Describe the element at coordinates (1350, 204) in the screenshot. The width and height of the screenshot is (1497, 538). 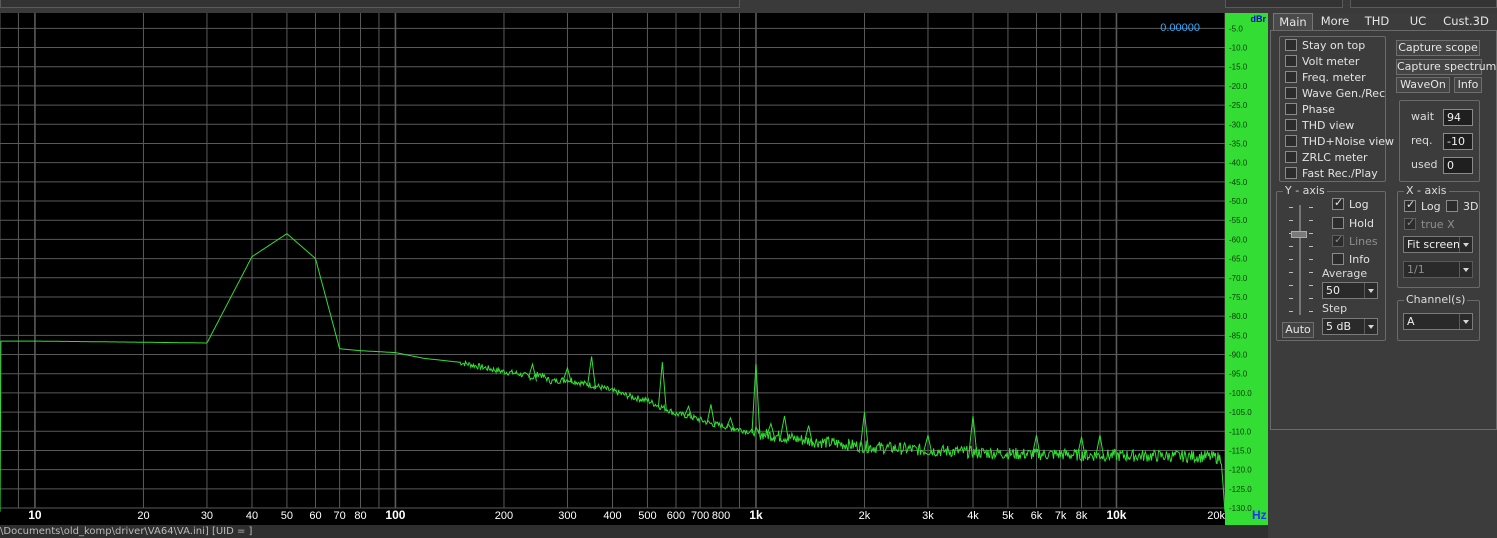
I see `y-log-checkbox: Log` at that location.